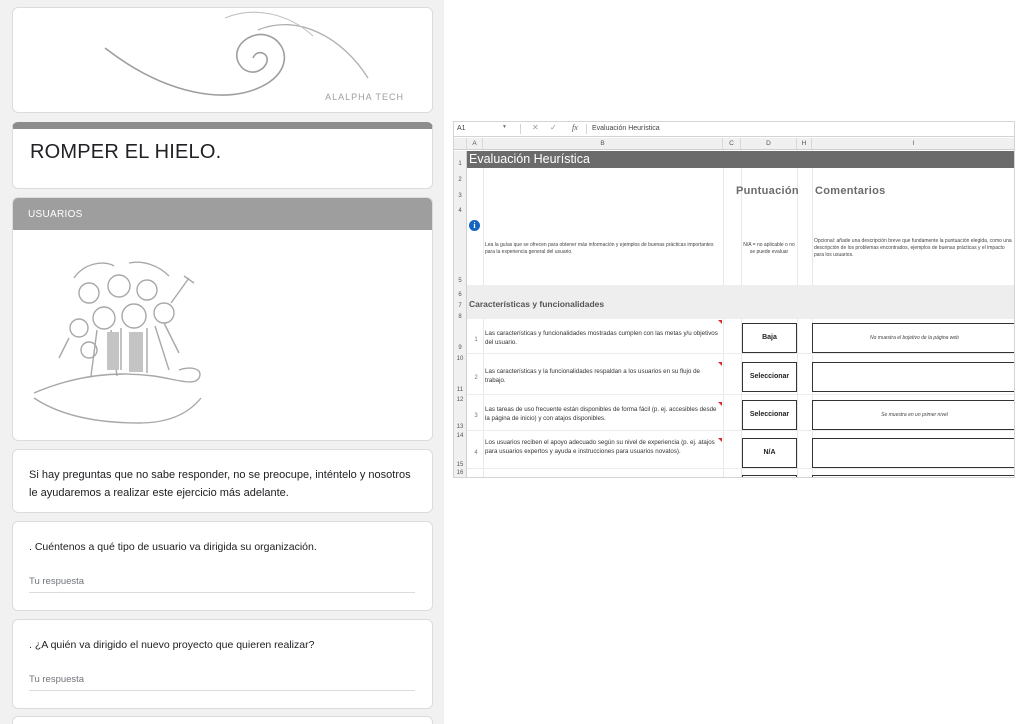 The height and width of the screenshot is (724, 1024). What do you see at coordinates (460, 357) in the screenshot?
I see `row-header: 10` at bounding box center [460, 357].